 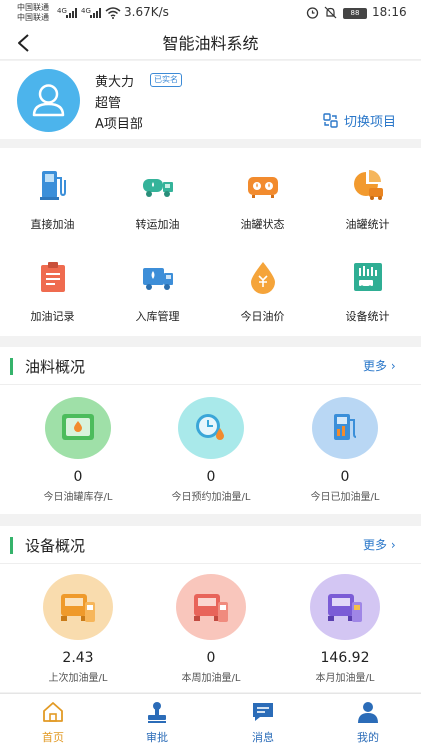 I want to click on tab-mine: 我的, so click(x=368, y=722).